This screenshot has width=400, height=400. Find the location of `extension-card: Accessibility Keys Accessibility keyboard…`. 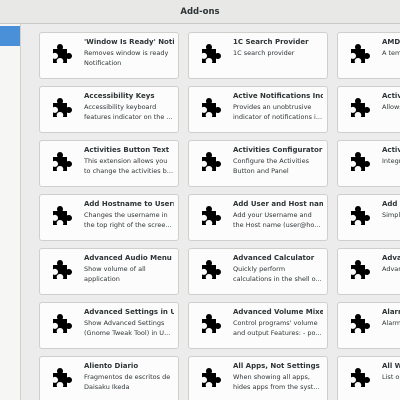

extension-card: Accessibility Keys Accessibility keyboard… is located at coordinates (109, 109).